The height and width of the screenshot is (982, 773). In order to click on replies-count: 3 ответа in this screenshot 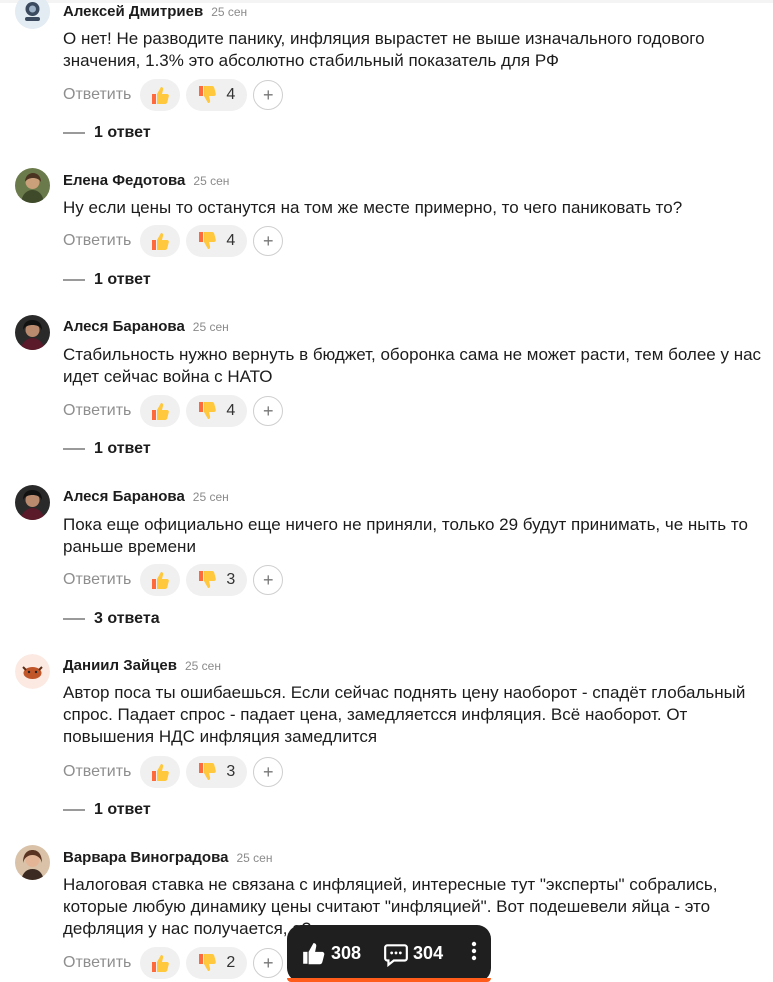, I will do `click(127, 618)`.